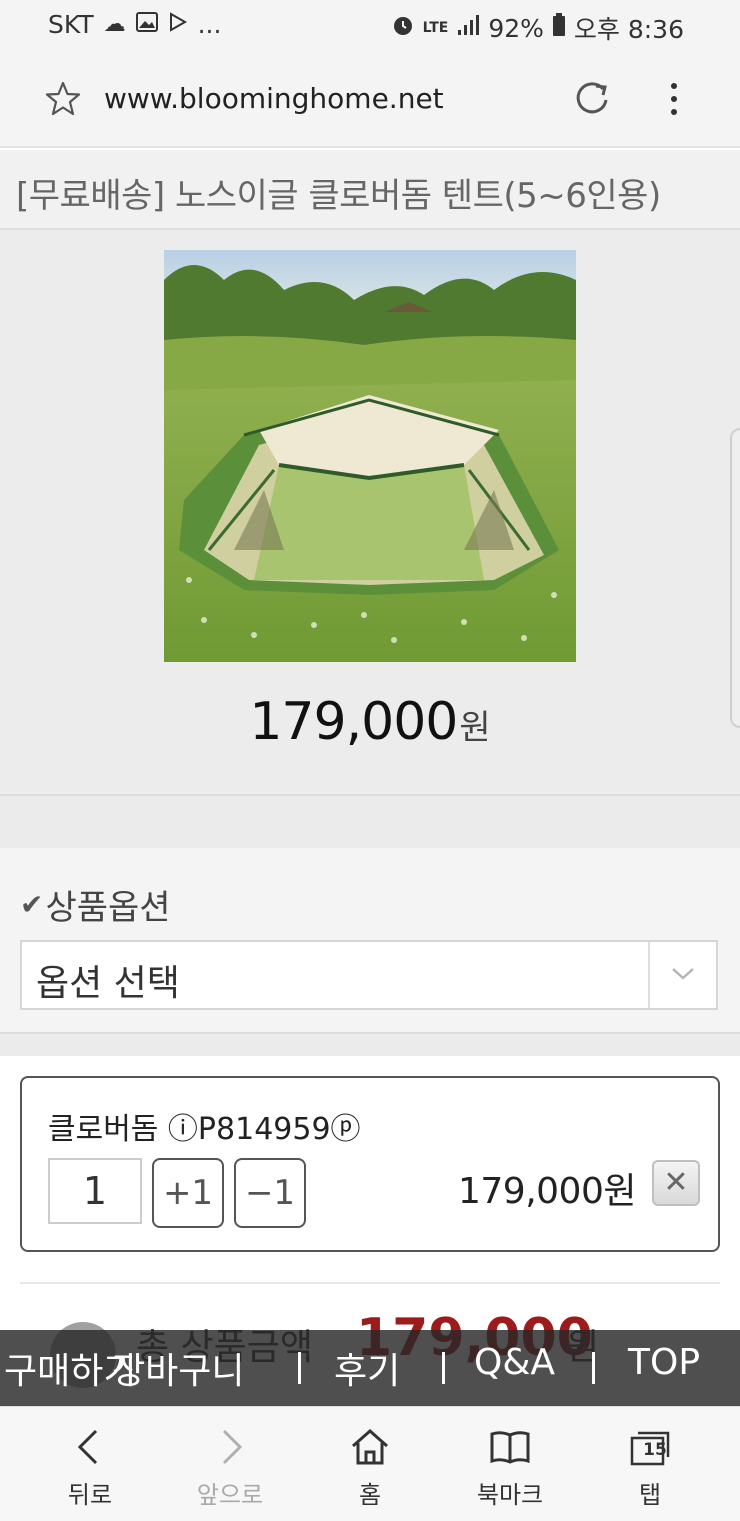  What do you see at coordinates (178, 1368) in the screenshot?
I see `cart-button: 장바구니` at bounding box center [178, 1368].